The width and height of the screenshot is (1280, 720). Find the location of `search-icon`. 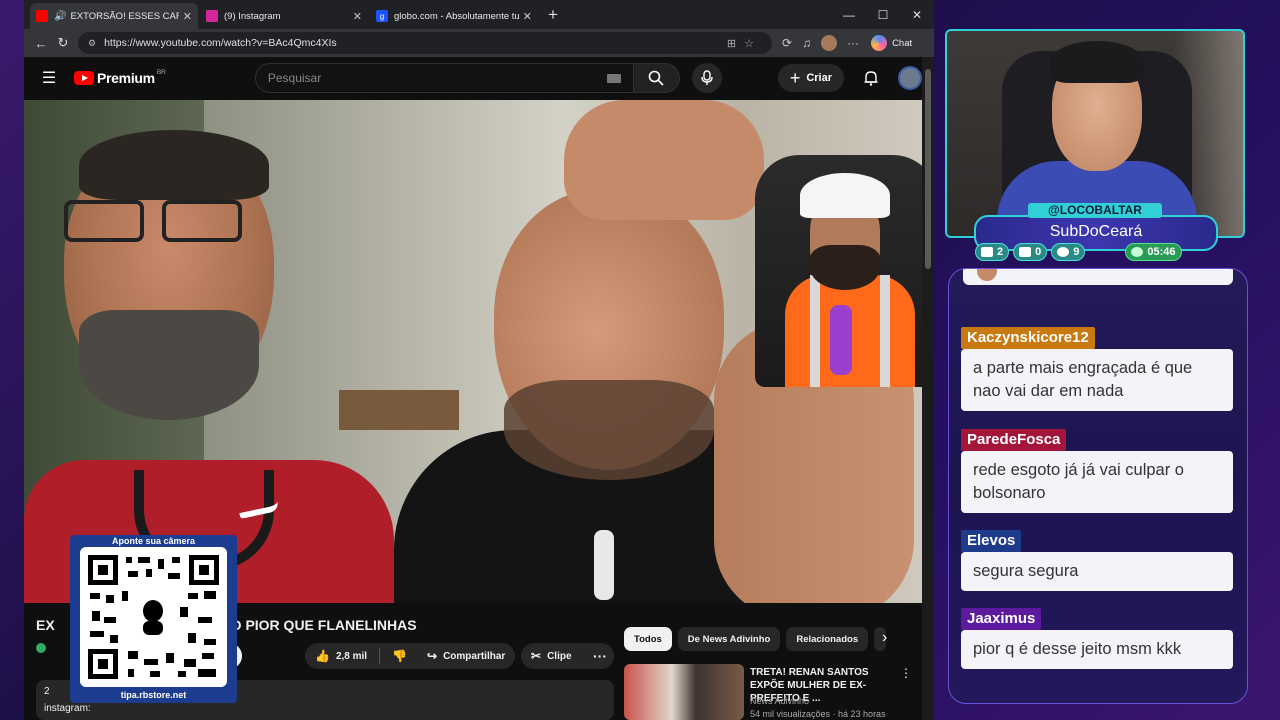

search-icon is located at coordinates (656, 78).